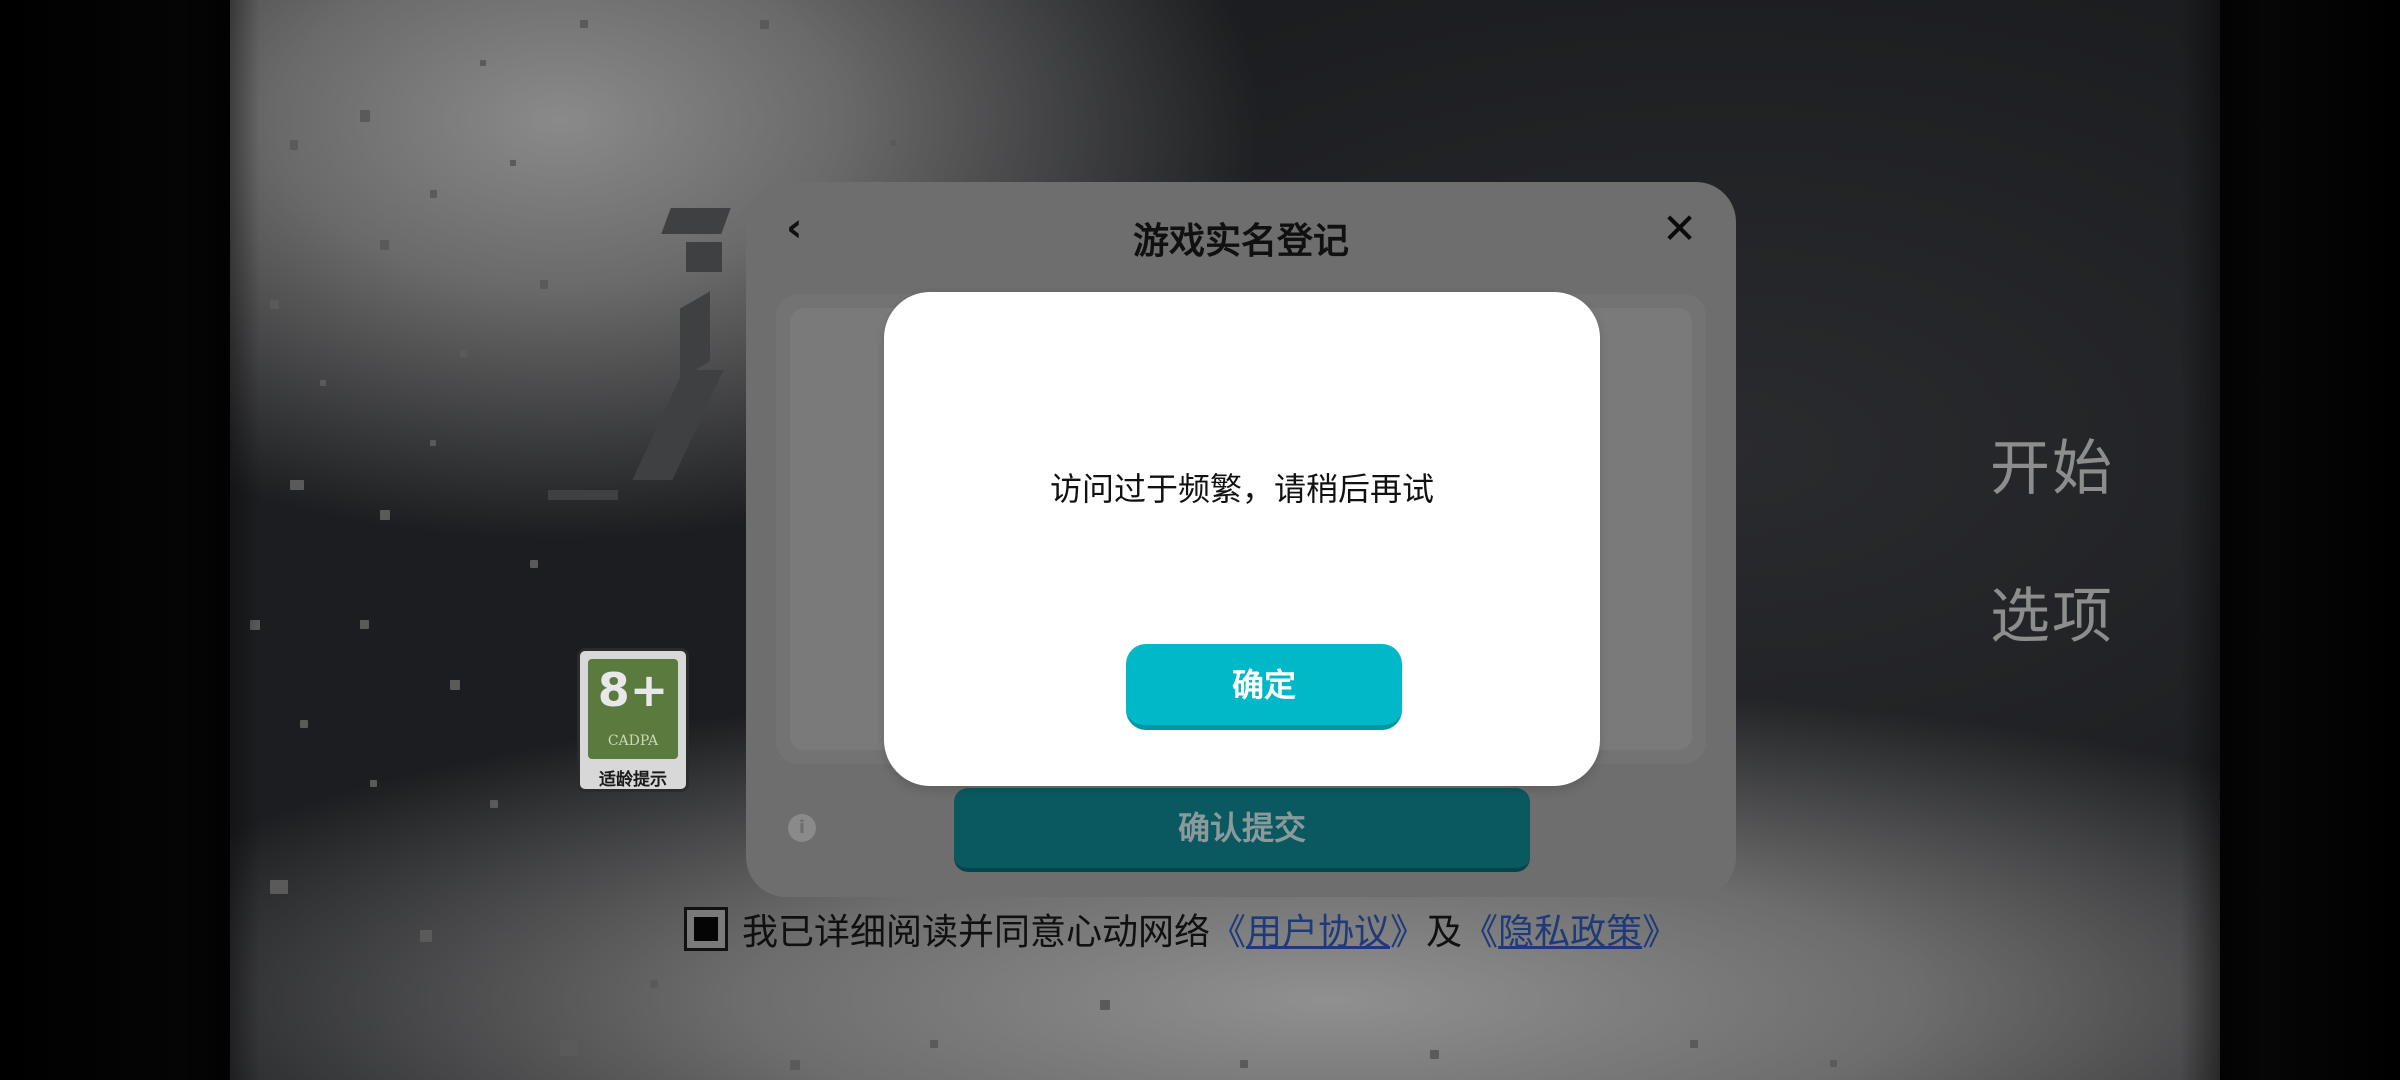 The height and width of the screenshot is (1080, 2400). I want to click on info-icon: i, so click(802, 828).